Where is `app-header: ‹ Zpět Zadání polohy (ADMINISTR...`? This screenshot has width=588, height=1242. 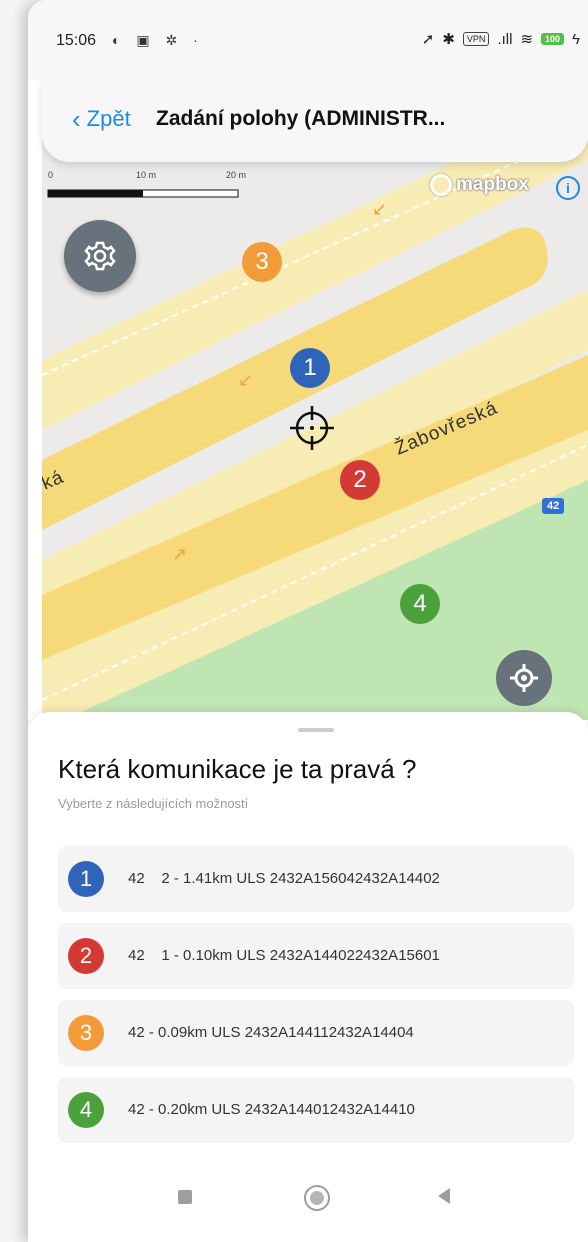 app-header: ‹ Zpět Zadání polohy (ADMINISTR... is located at coordinates (315, 121).